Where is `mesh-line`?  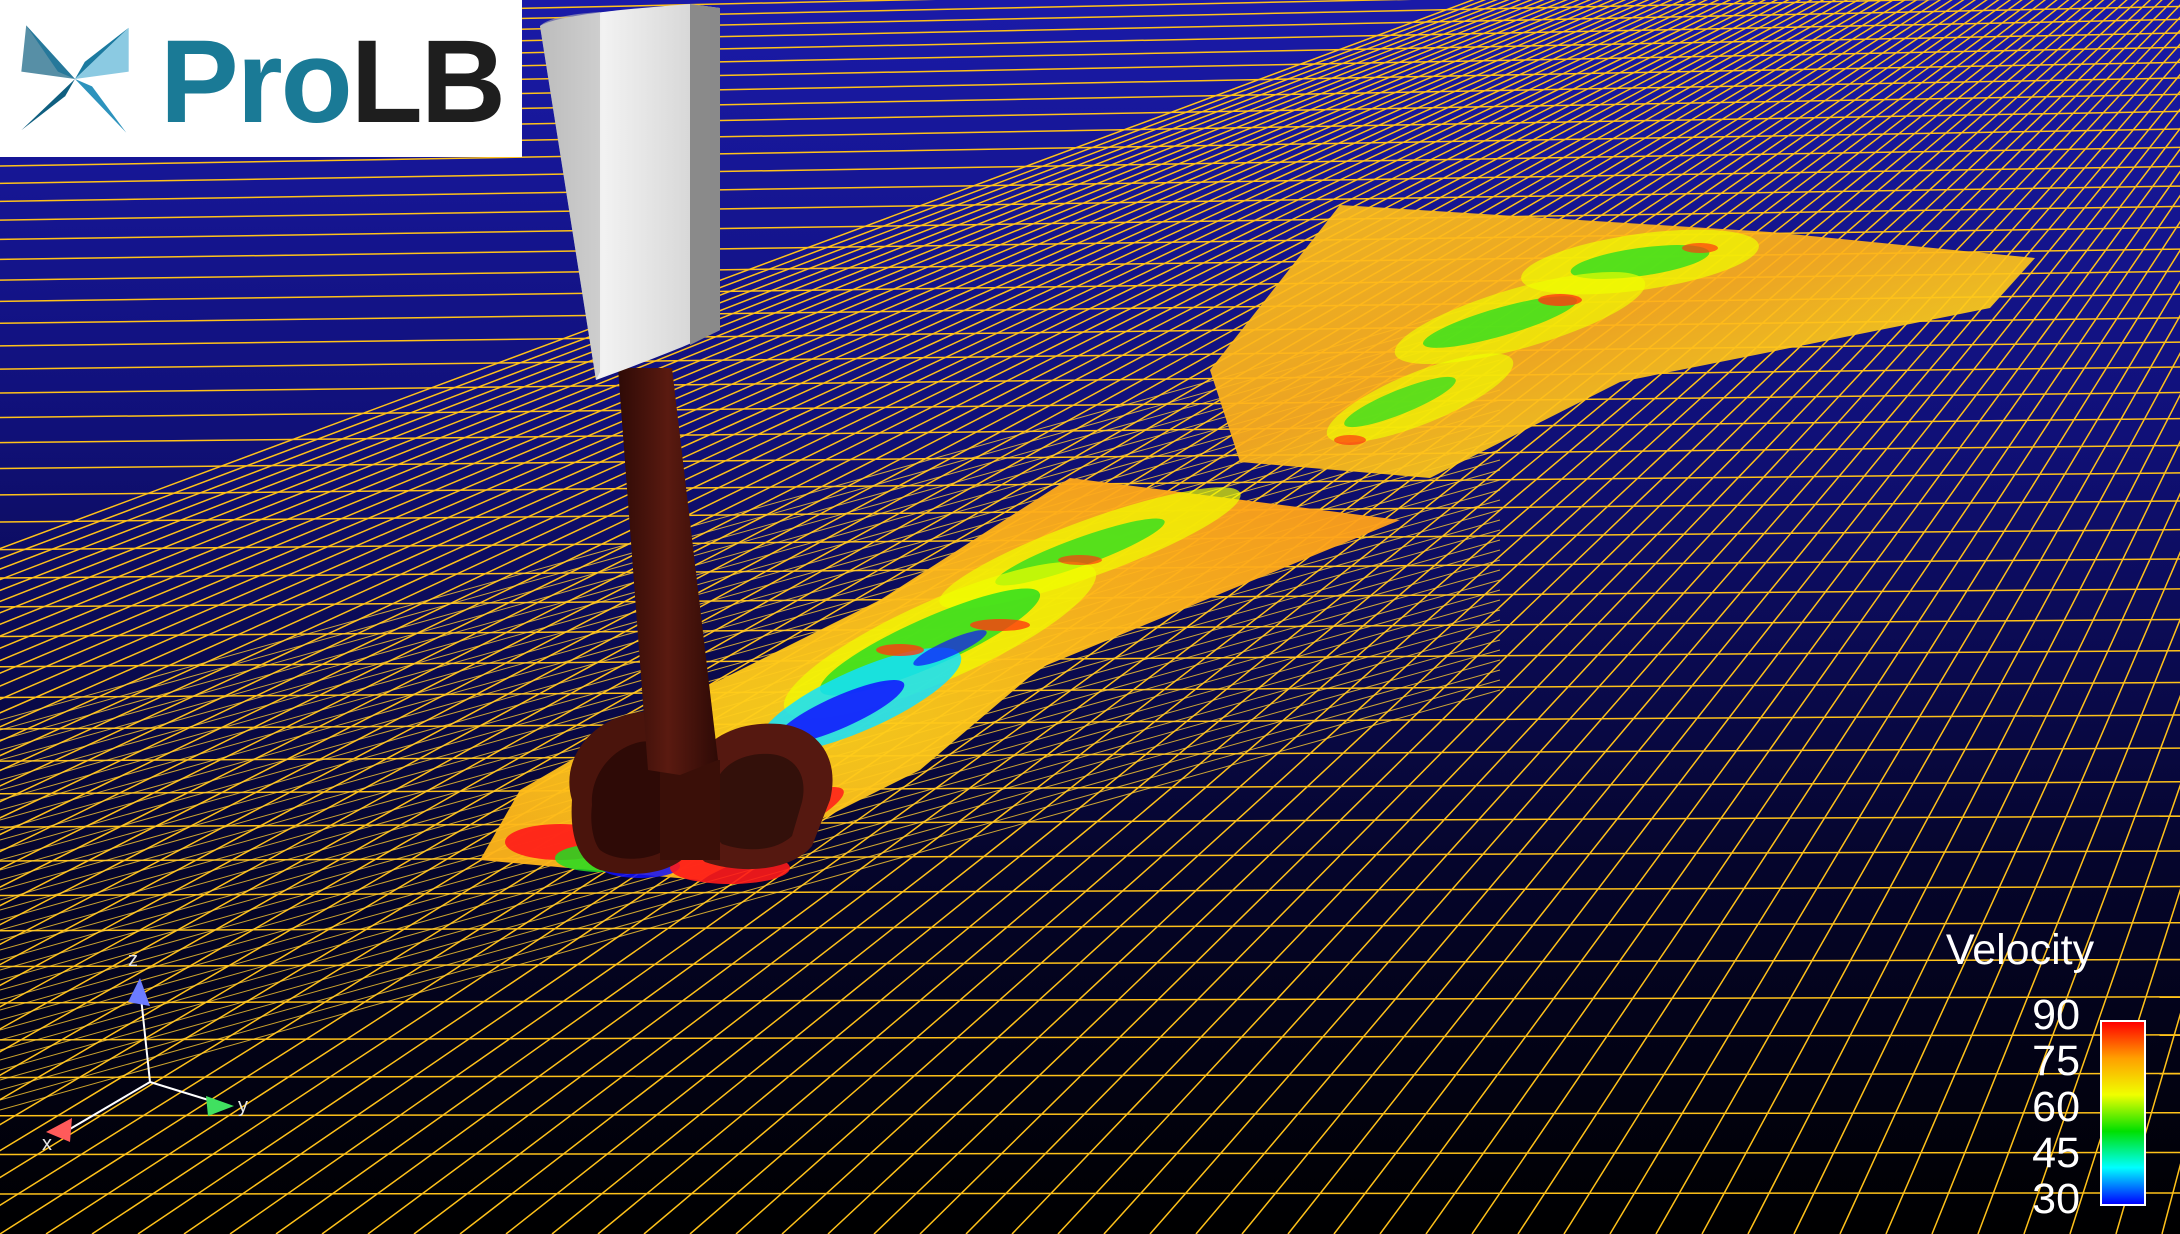
mesh-line is located at coordinates (1090, 1193).